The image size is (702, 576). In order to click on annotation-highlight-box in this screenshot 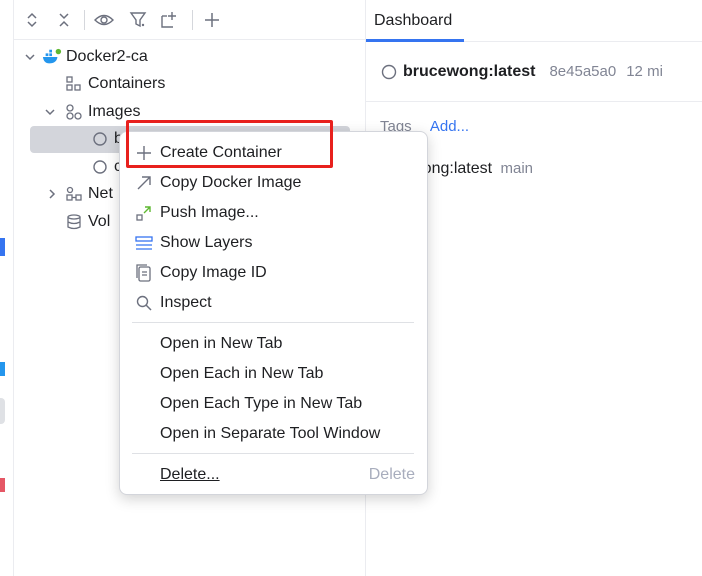, I will do `click(229, 144)`.